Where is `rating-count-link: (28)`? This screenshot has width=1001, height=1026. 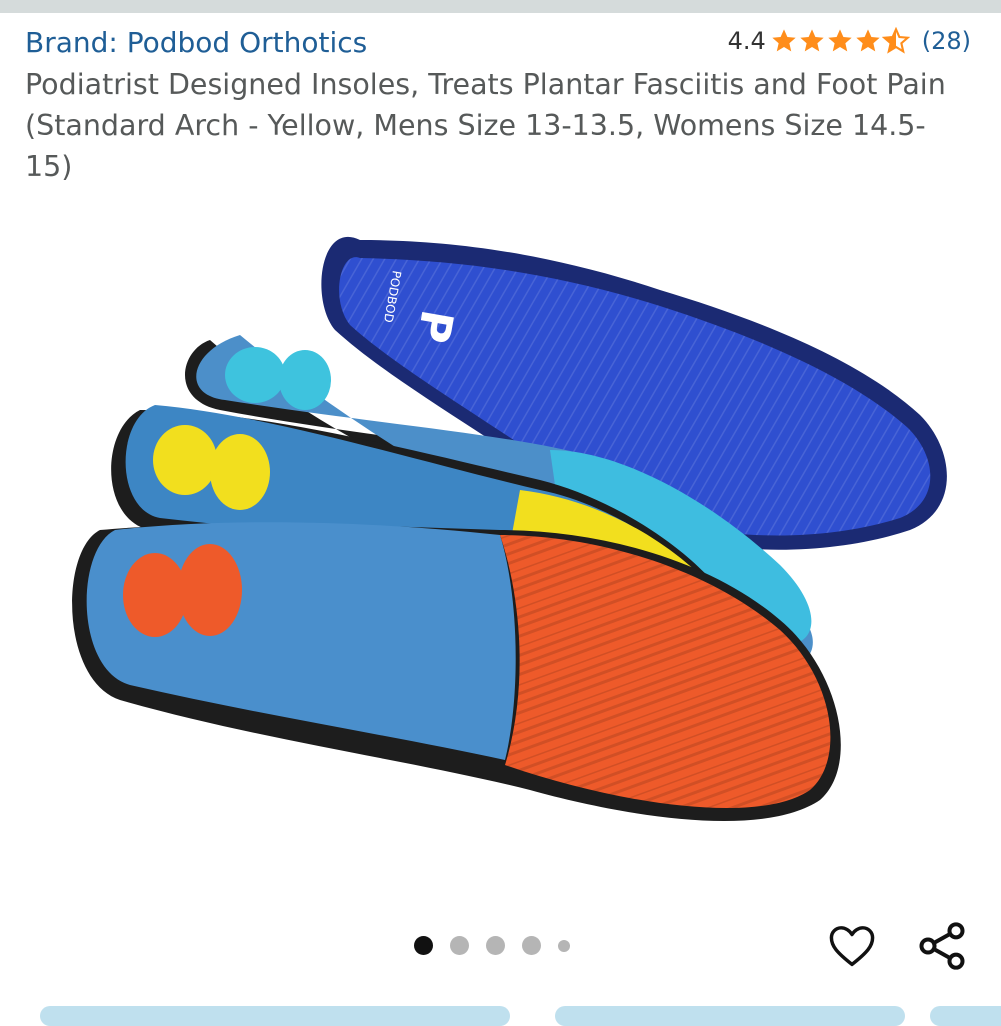 rating-count-link: (28) is located at coordinates (946, 41).